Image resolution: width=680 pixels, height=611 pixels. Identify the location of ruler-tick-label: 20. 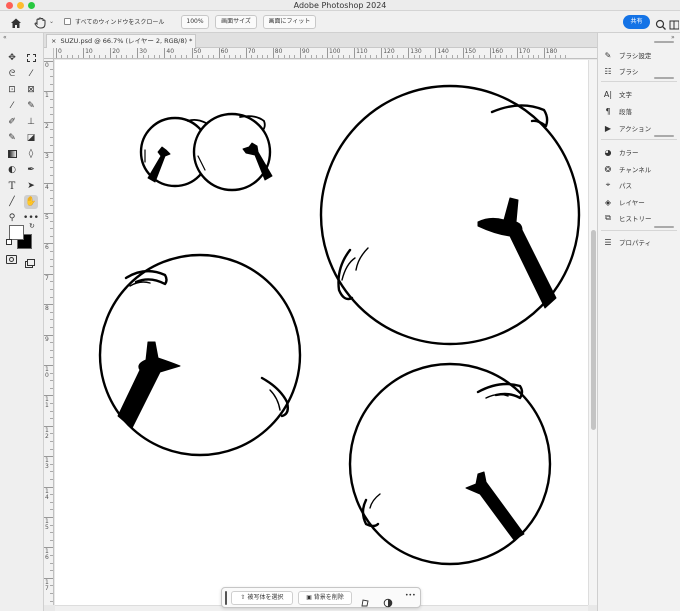
(116, 51).